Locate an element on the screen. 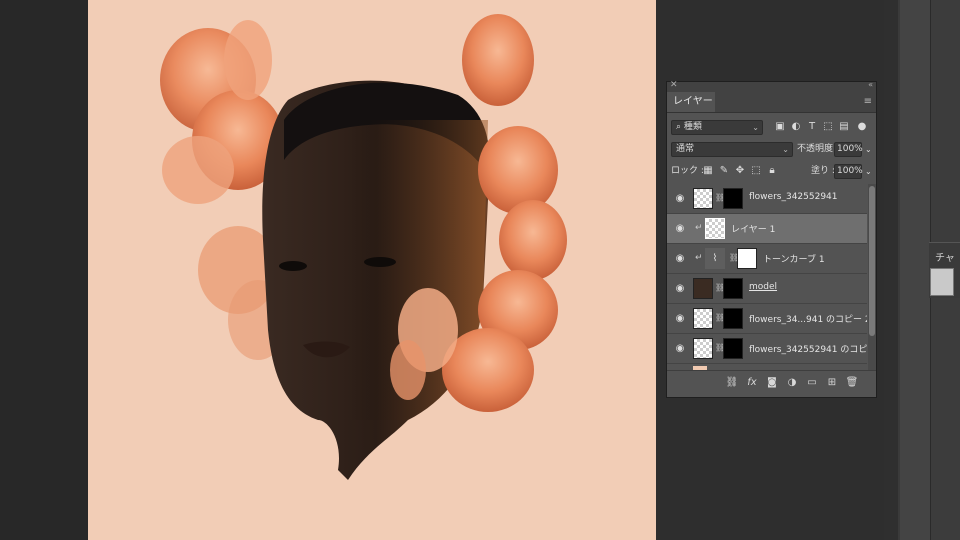  lock-position-icon: ✥ is located at coordinates (740, 170).